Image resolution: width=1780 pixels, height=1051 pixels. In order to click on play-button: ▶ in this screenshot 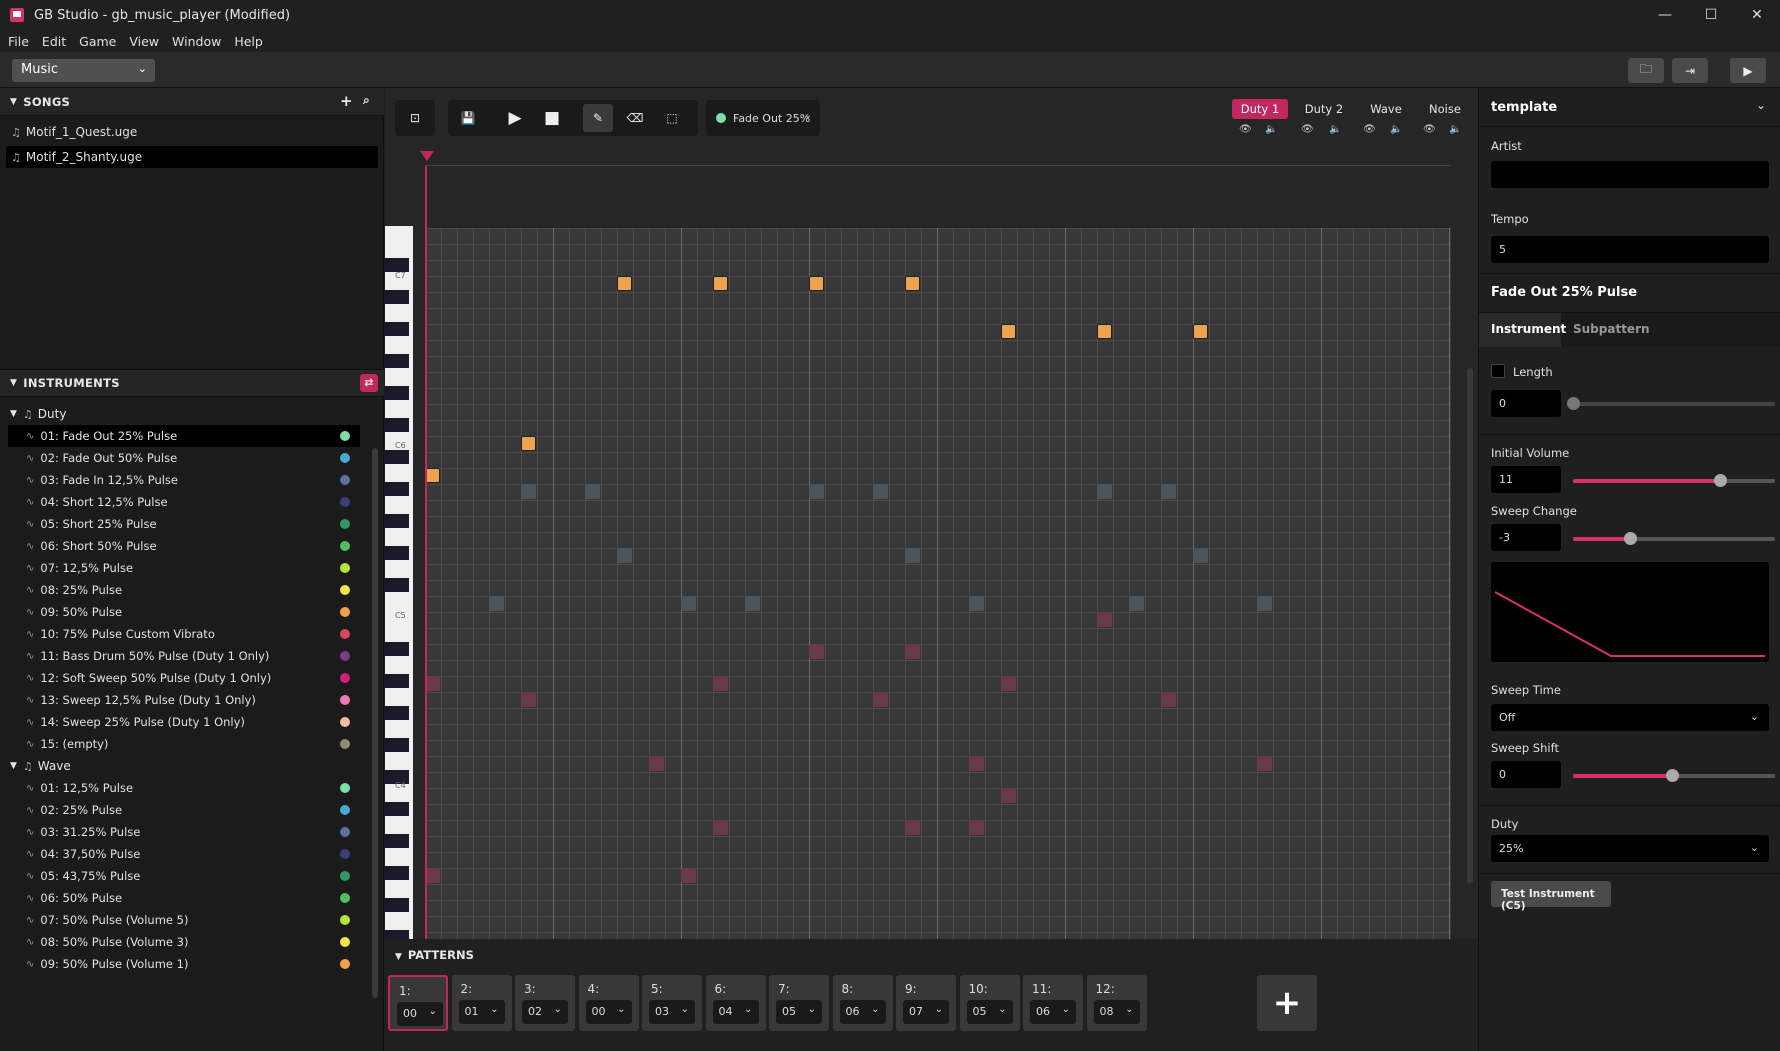, I will do `click(515, 118)`.